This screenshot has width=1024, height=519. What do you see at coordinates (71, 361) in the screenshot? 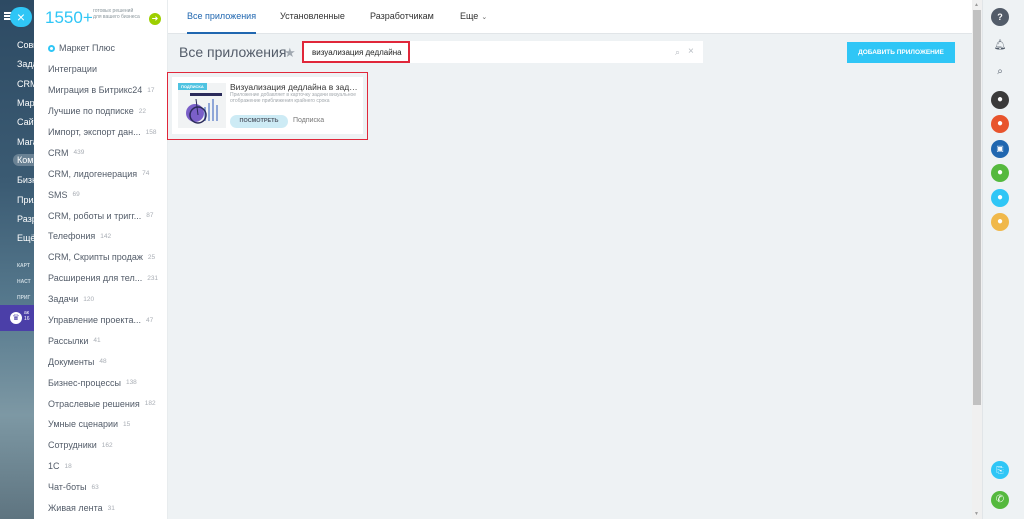
I see `category-label: Документы` at bounding box center [71, 361].